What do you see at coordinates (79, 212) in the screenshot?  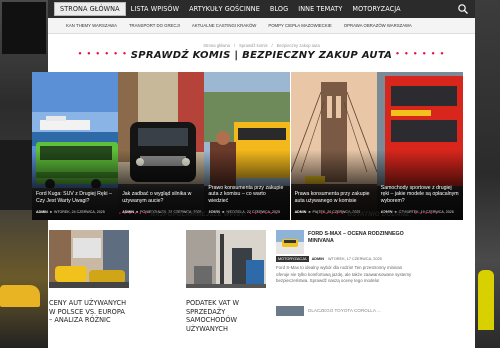 I see `slide-date: WTOREK, 24 CZERWCA, 2025` at bounding box center [79, 212].